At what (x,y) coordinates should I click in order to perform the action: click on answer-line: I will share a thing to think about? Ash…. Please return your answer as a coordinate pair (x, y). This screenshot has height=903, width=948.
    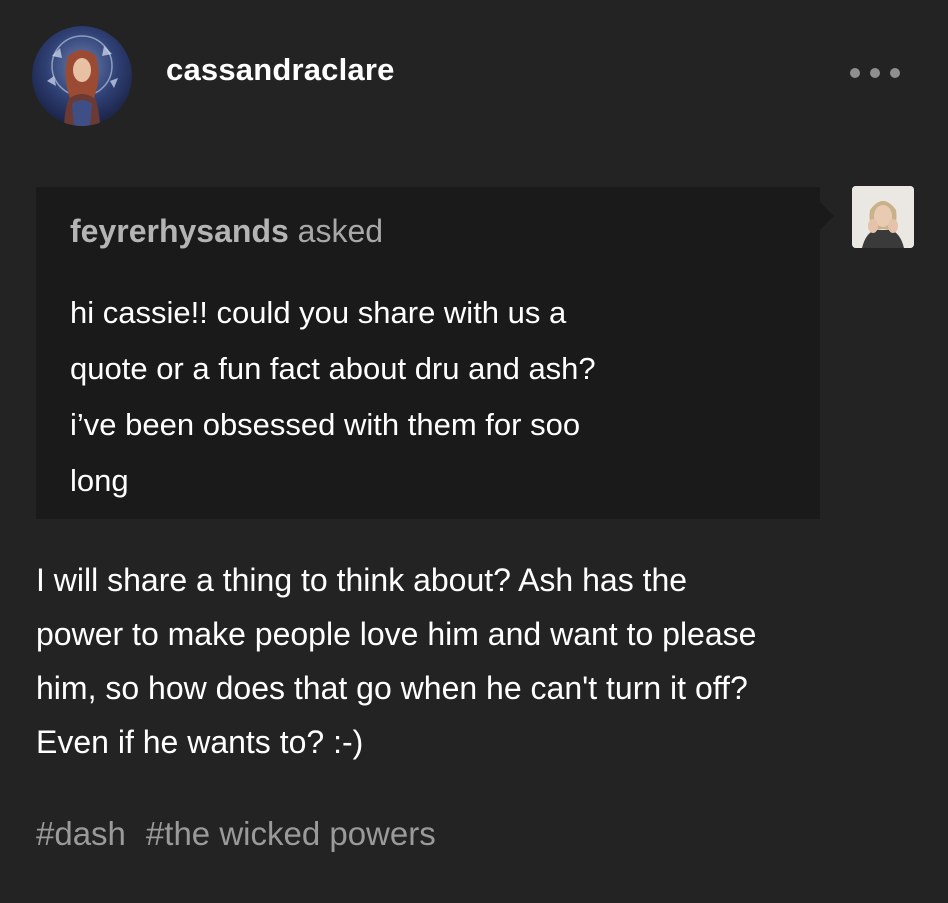
    Looking at the image, I should click on (362, 580).